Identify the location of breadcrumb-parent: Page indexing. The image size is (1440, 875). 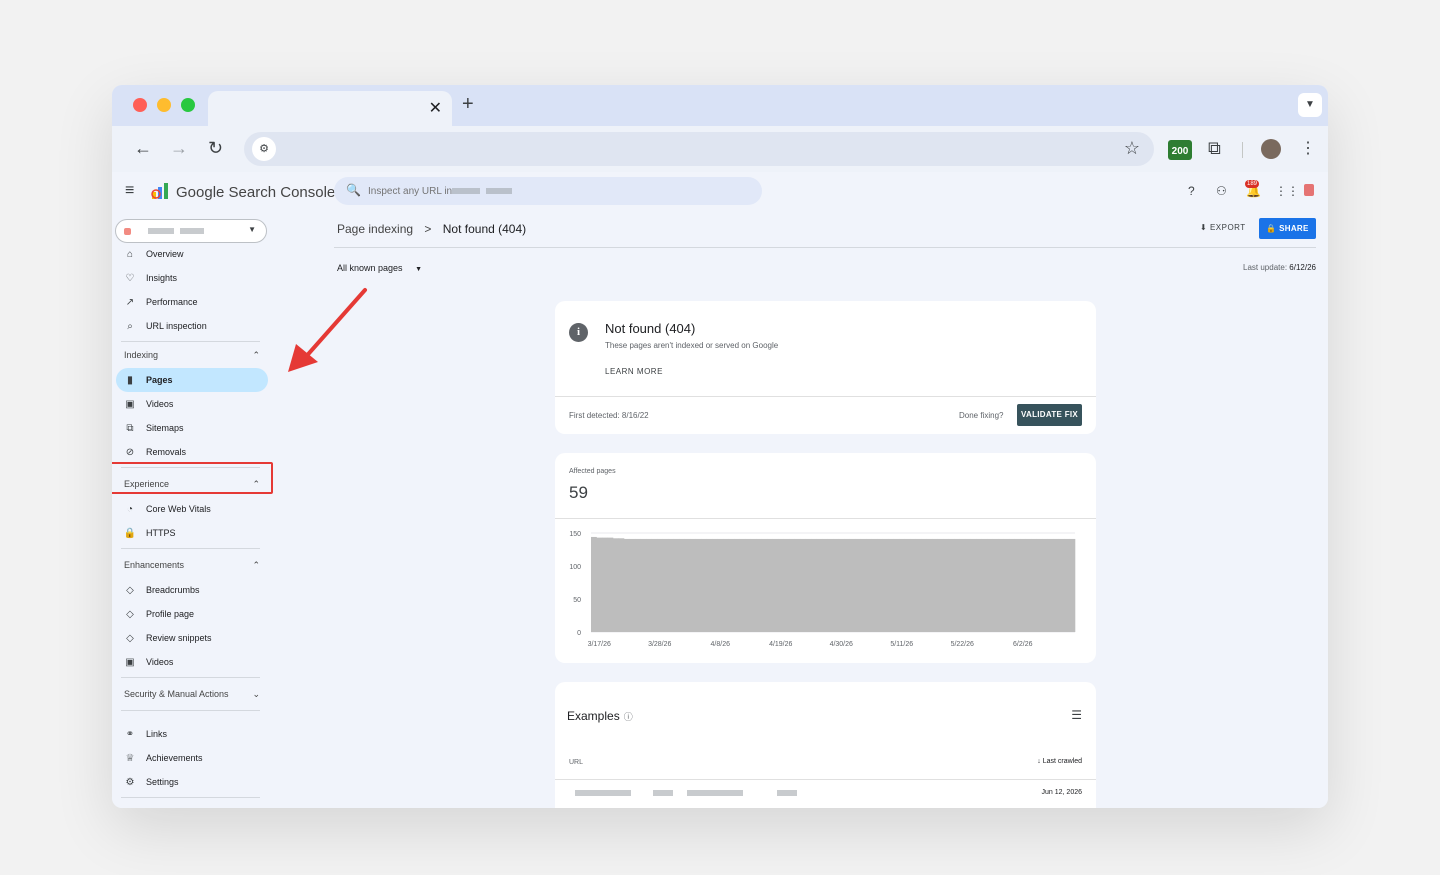
(375, 229).